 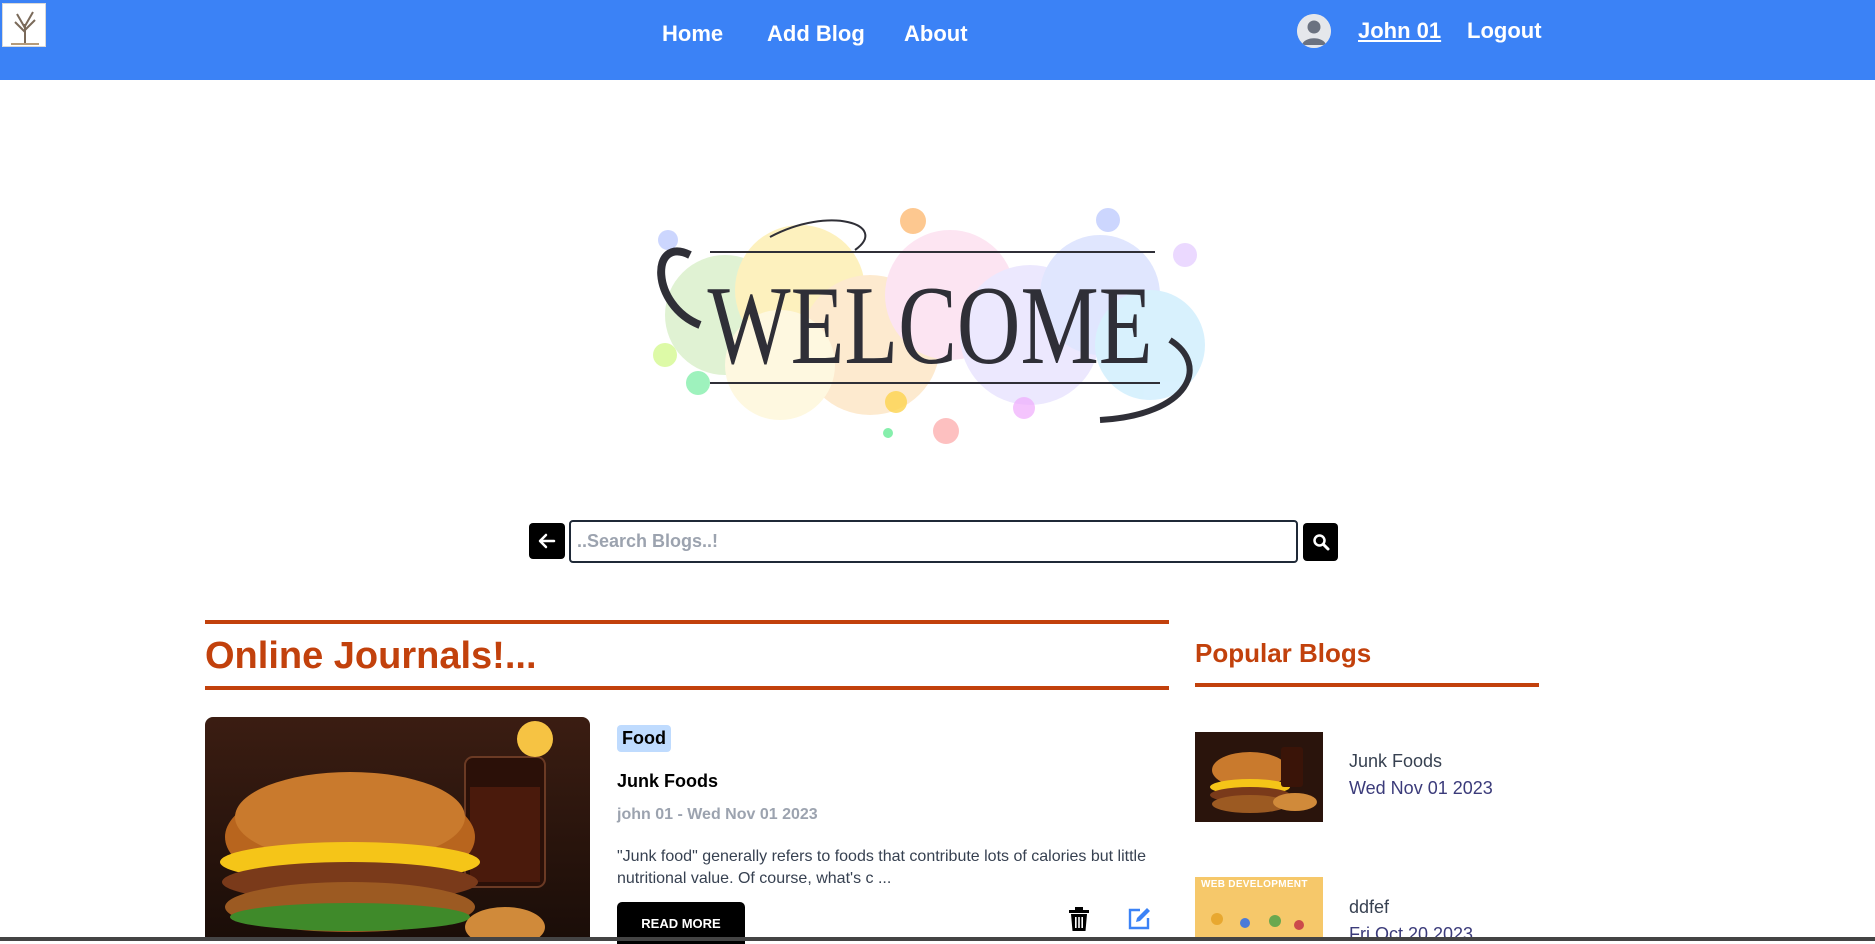 I want to click on popular-blog-title: ddfef, so click(x=1369, y=907).